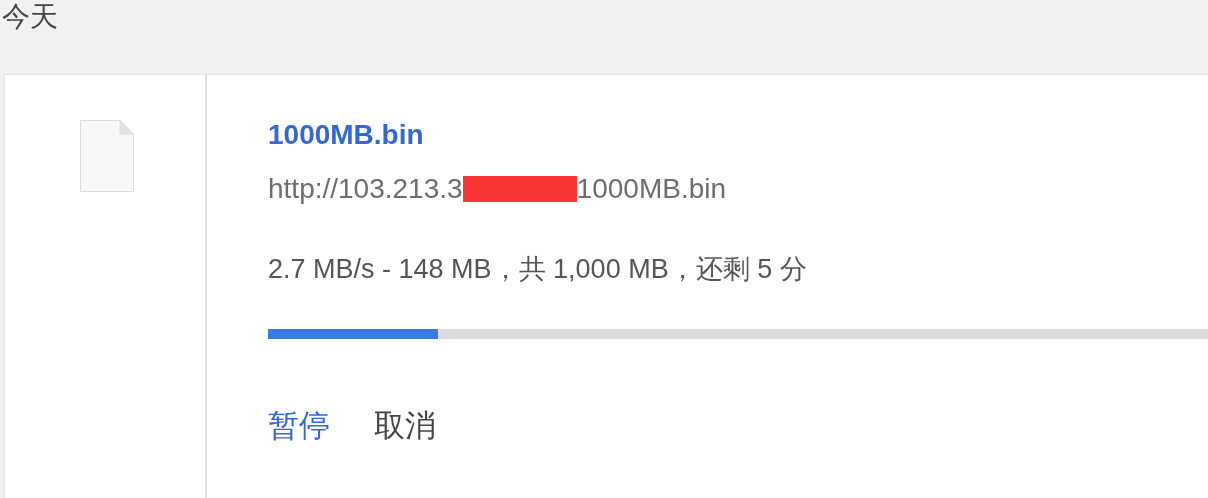 The width and height of the screenshot is (1208, 498). What do you see at coordinates (346, 135) in the screenshot?
I see `file-name-link: 1000MB.bin` at bounding box center [346, 135].